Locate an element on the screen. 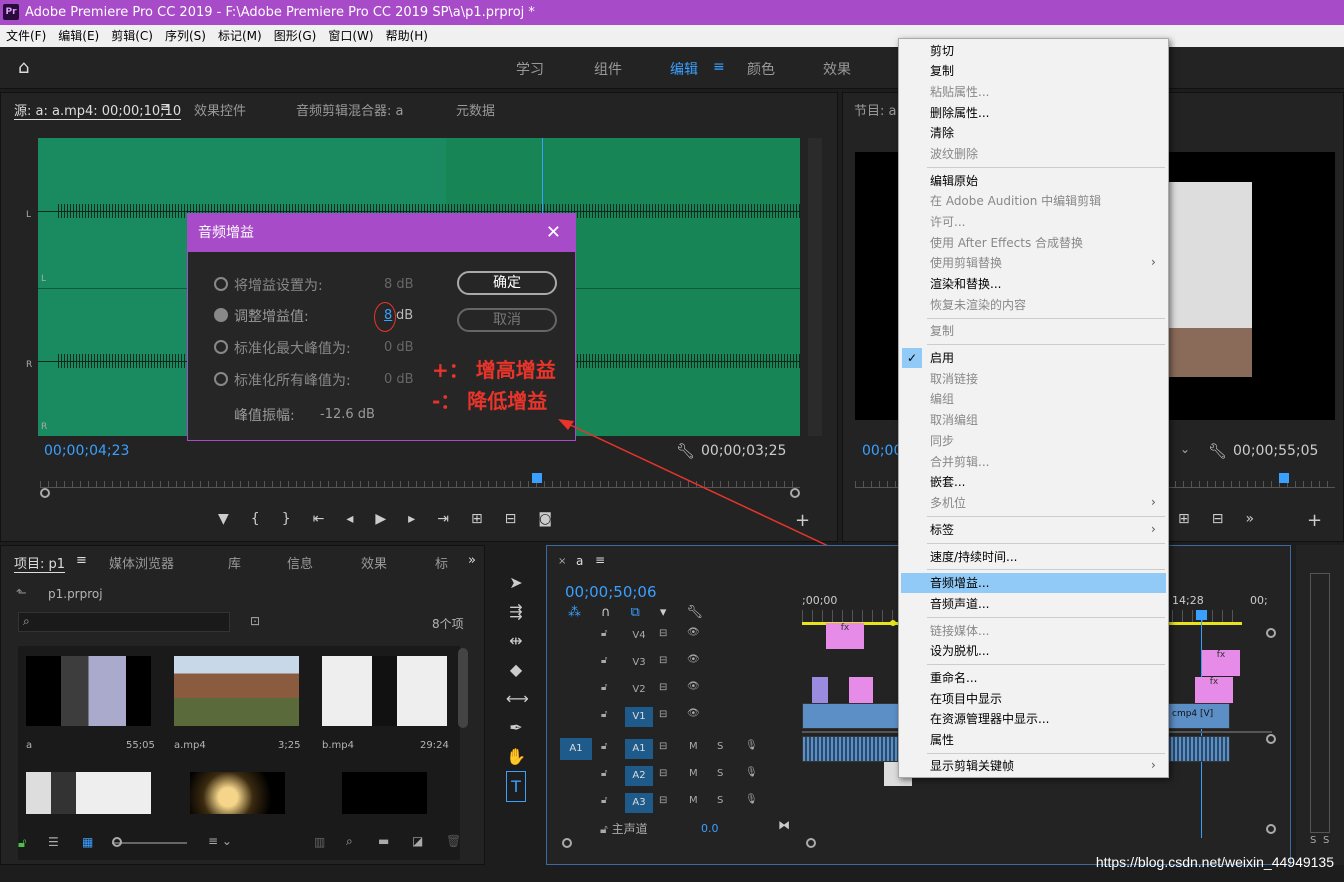  clip-v1-a is located at coordinates (852, 716).